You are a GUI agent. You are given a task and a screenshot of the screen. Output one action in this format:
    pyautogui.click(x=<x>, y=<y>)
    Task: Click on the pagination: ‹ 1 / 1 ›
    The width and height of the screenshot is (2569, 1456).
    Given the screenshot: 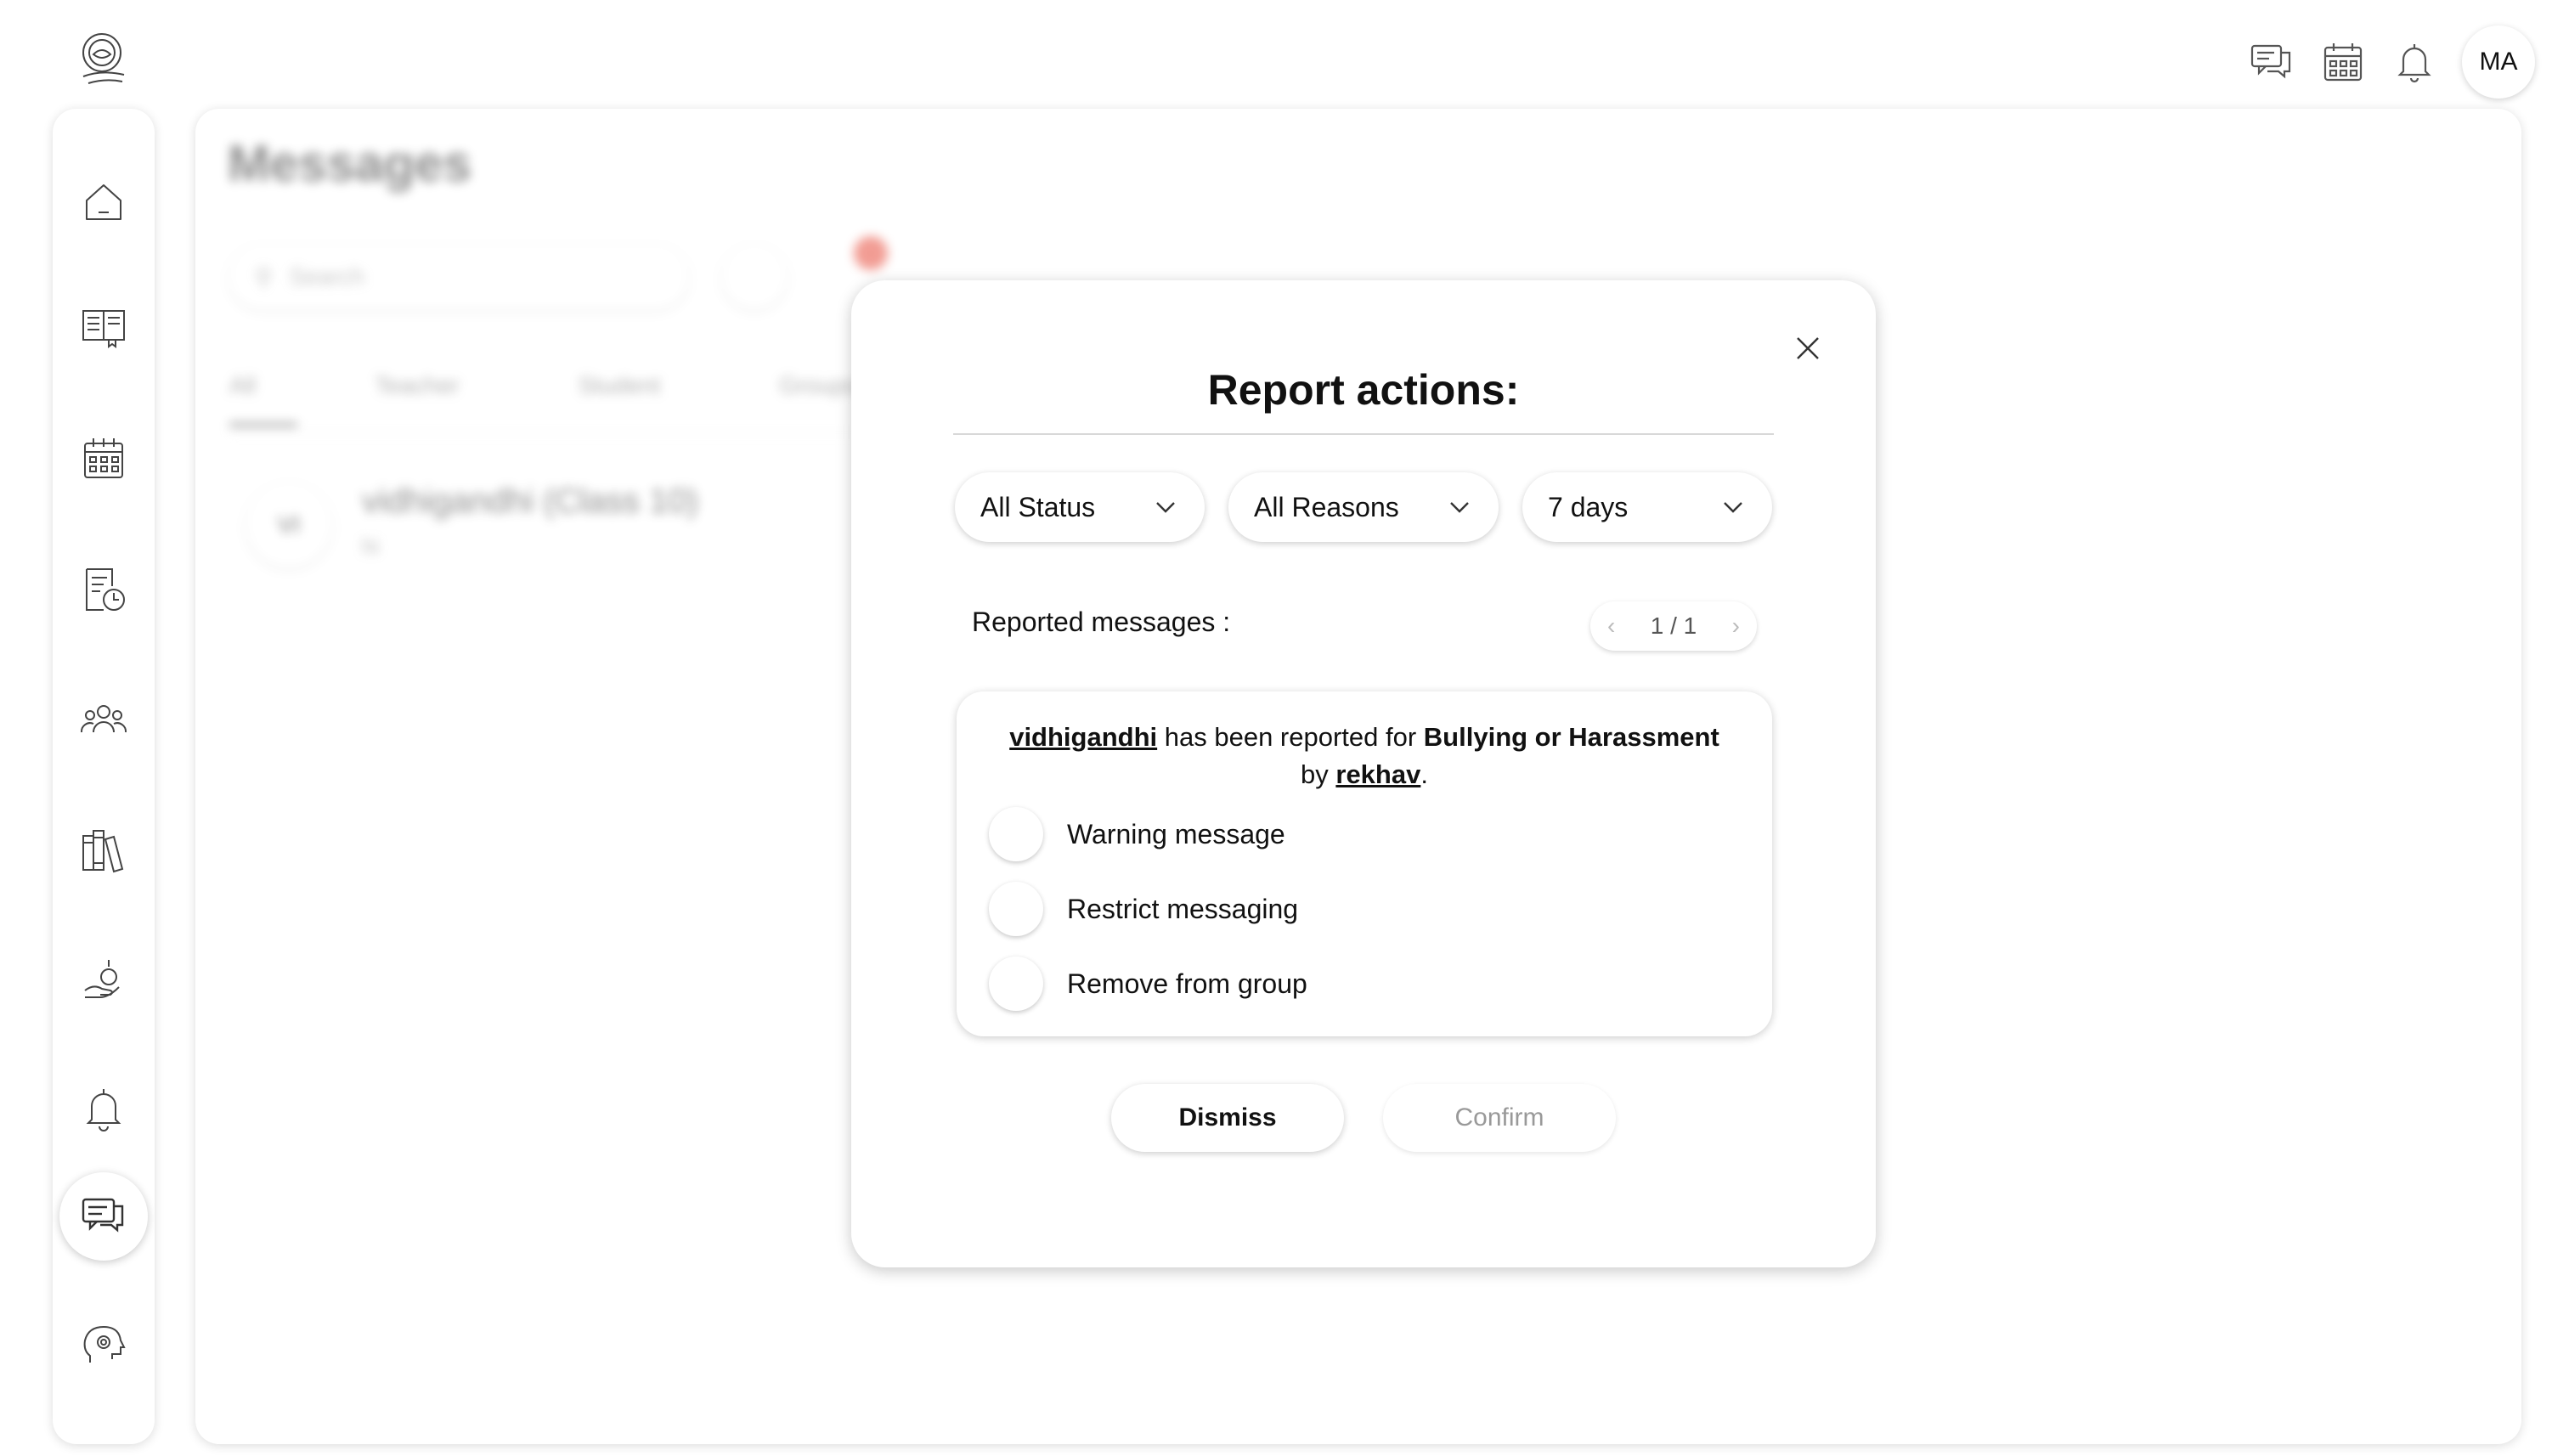 What is the action you would take?
    pyautogui.click(x=1674, y=626)
    